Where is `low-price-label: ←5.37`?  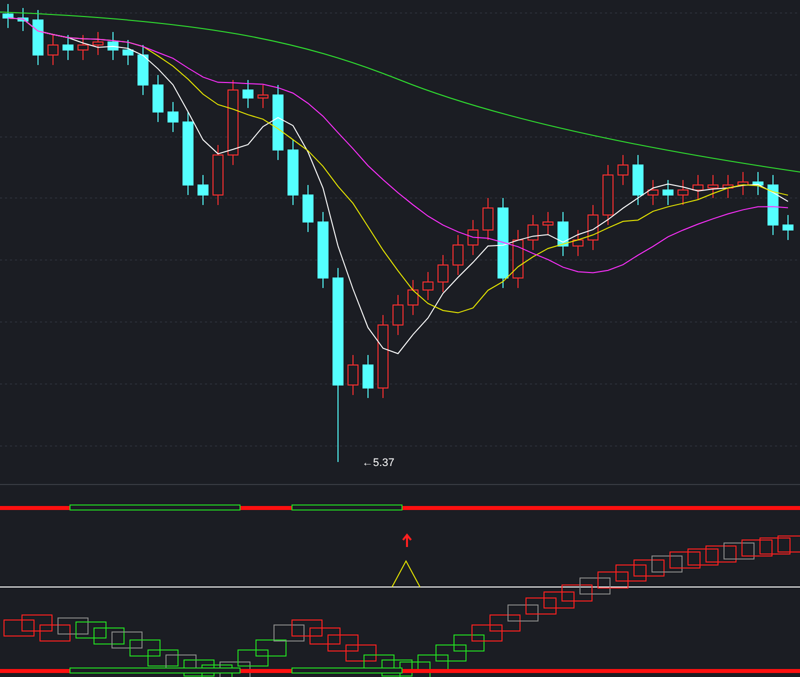 low-price-label: ←5.37 is located at coordinates (378, 463).